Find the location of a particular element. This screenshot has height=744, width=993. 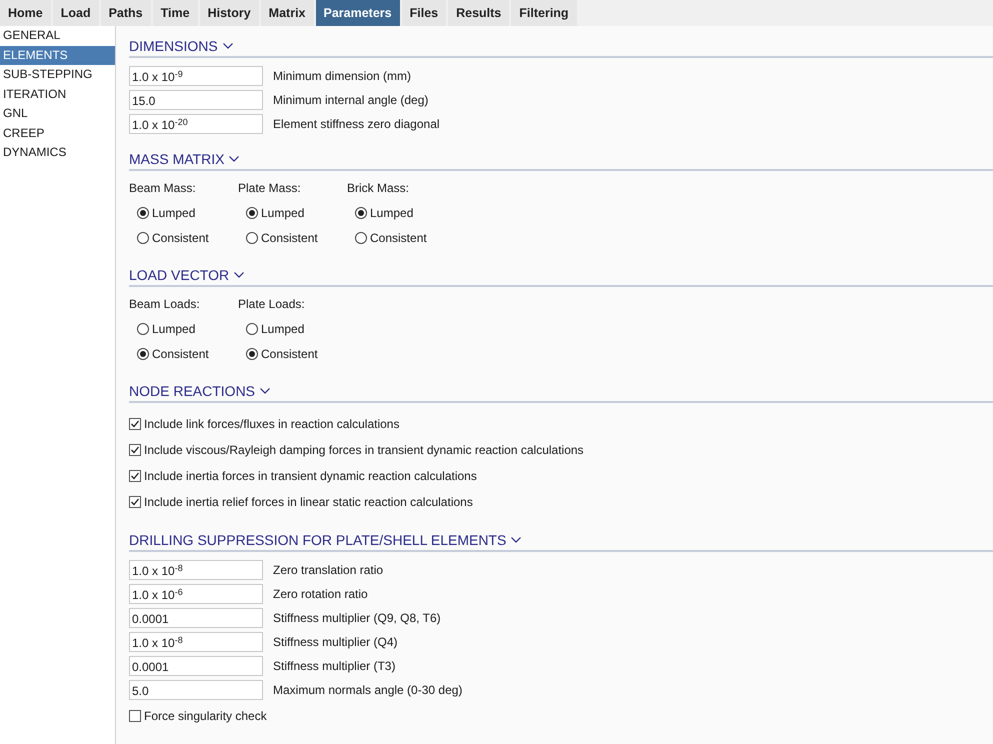

tab: Filtering is located at coordinates (544, 13).